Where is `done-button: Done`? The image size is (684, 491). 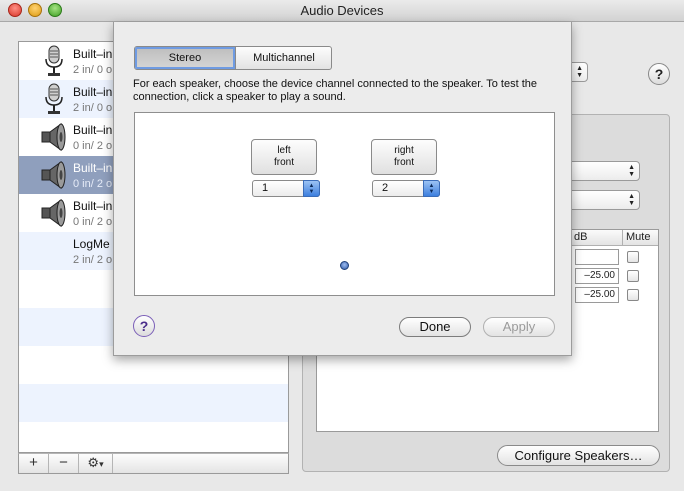 done-button: Done is located at coordinates (435, 327).